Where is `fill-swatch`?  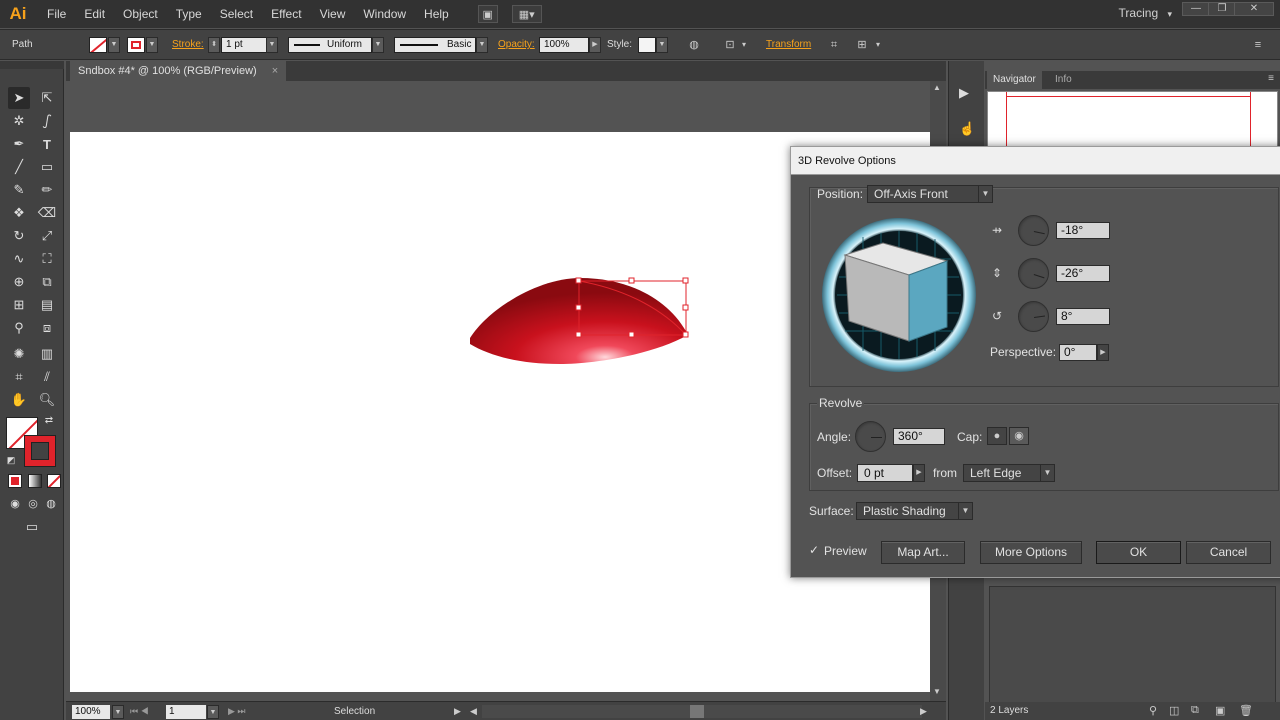
fill-swatch is located at coordinates (98, 45).